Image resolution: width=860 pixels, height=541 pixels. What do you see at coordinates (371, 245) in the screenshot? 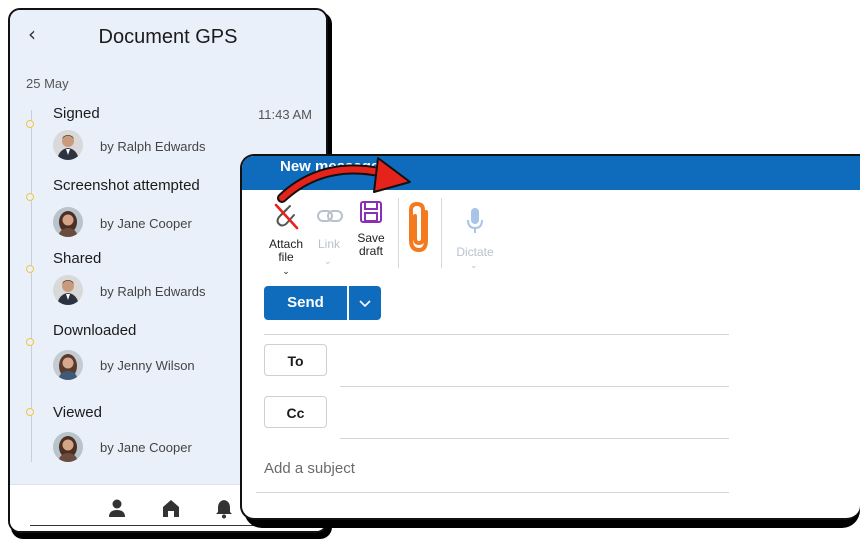
I see `save-draft-button: Save draft` at bounding box center [371, 245].